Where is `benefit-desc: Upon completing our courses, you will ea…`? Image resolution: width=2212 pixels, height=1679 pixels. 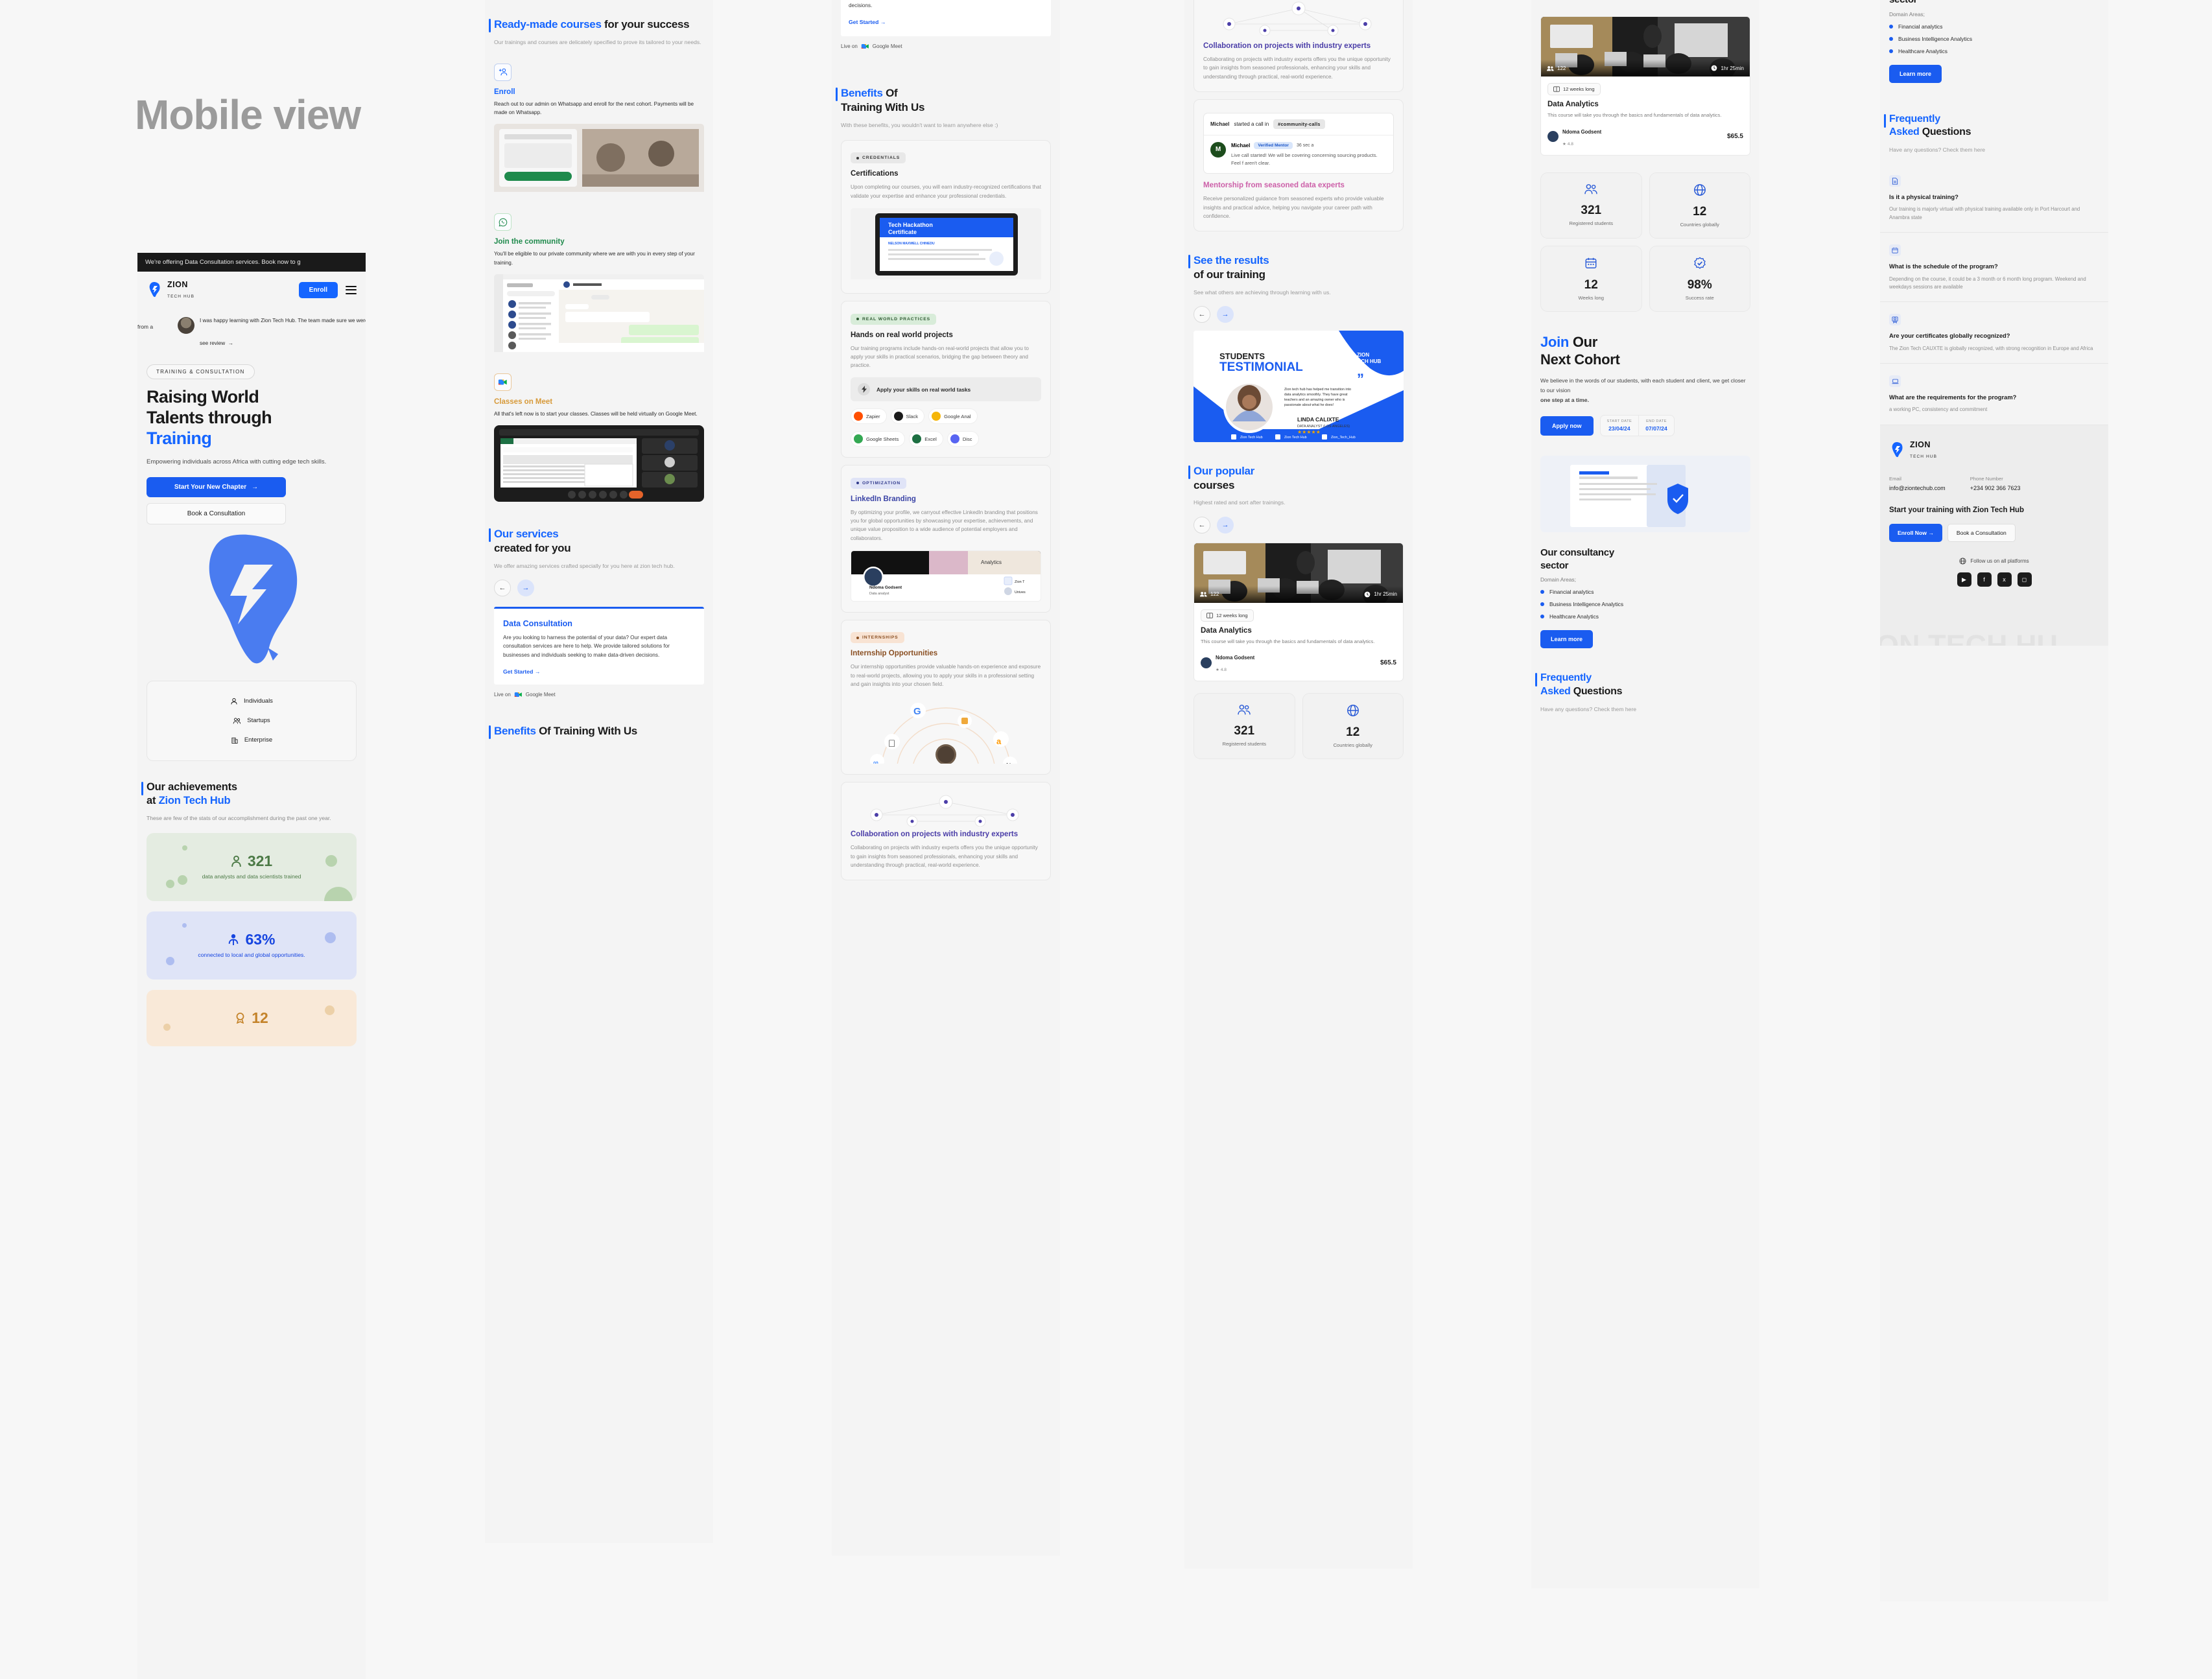 benefit-desc: Upon completing our courses, you will ea… is located at coordinates (946, 191).